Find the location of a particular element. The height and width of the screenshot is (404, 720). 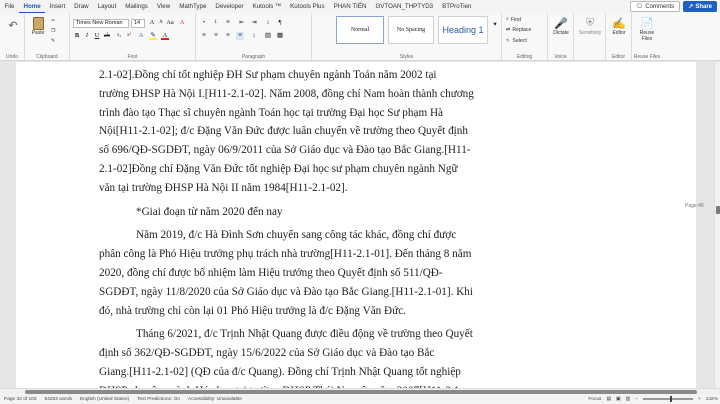

cut-button: ✂ is located at coordinates (53, 21).